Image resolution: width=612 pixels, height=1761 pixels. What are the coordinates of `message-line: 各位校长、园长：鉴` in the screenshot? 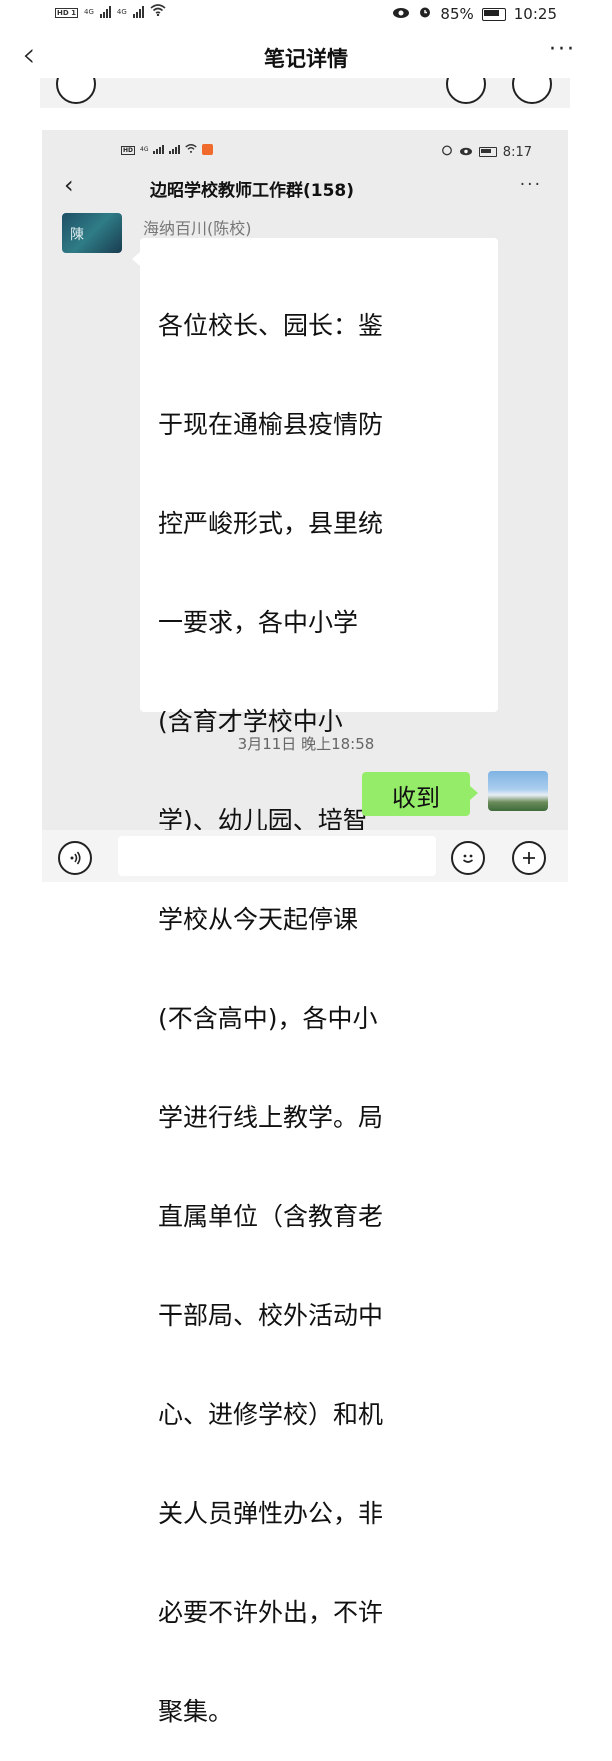 It's located at (271, 325).